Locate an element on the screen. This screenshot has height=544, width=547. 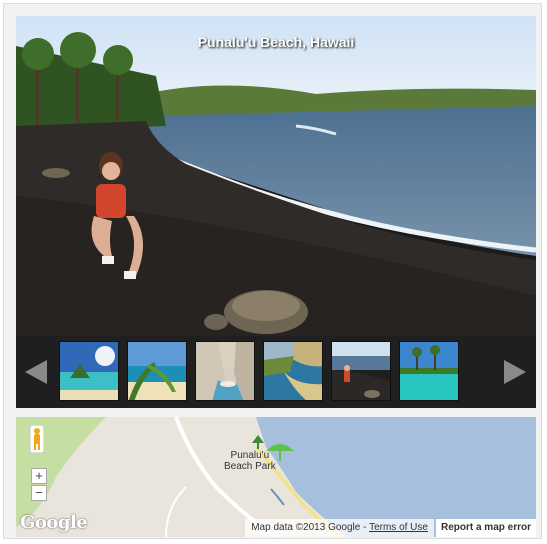
thumb-cove-cliffs-image is located at coordinates (225, 371).